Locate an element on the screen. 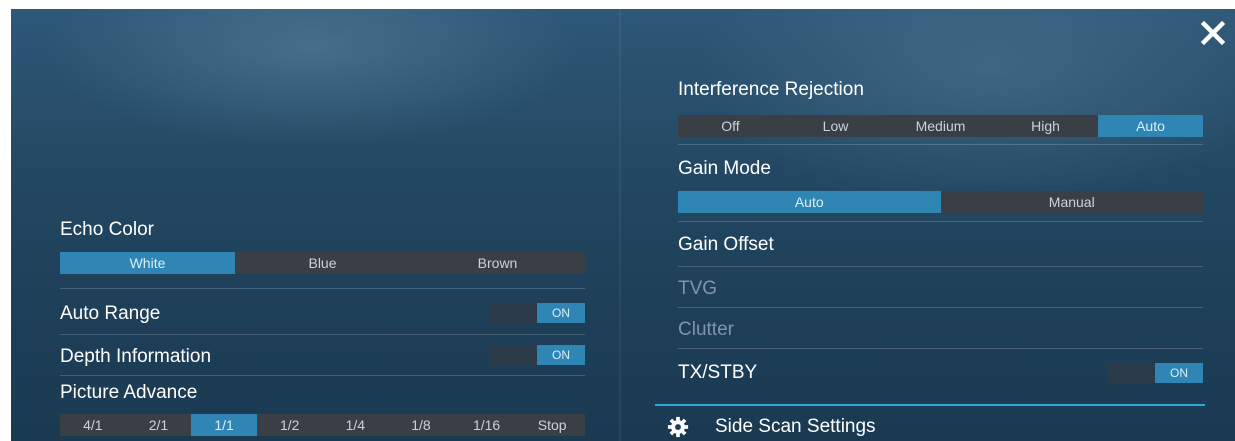 Image resolution: width=1235 pixels, height=441 pixels. echo-color-option-blue: Blue is located at coordinates (322, 263).